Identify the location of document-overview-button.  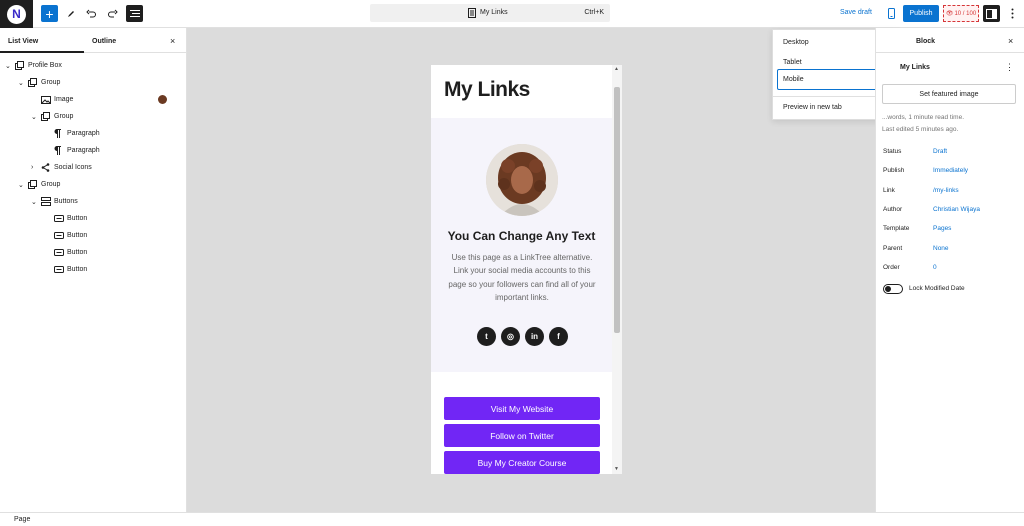
(134, 13).